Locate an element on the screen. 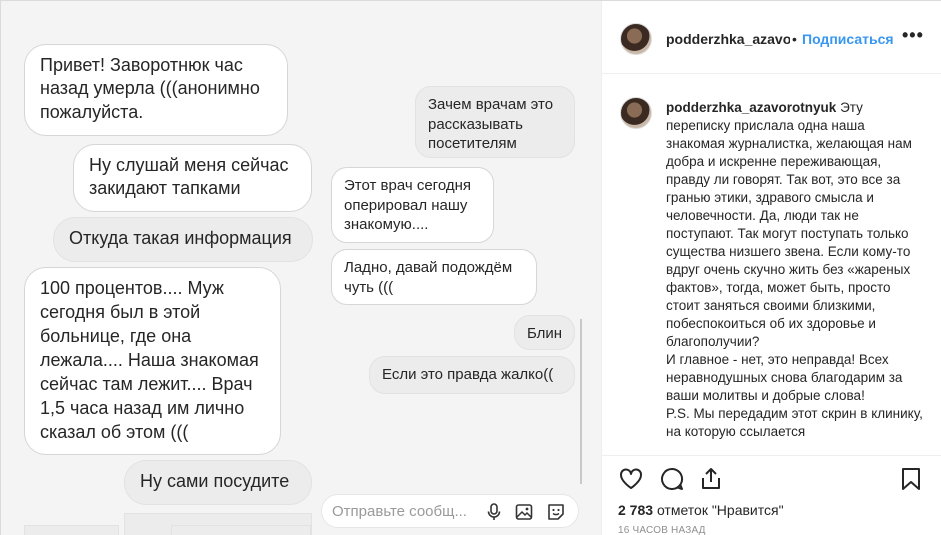 Image resolution: width=941 pixels, height=535 pixels. post-header: podderzhka_azavoi • Подписаться ••• is located at coordinates (771, 37).